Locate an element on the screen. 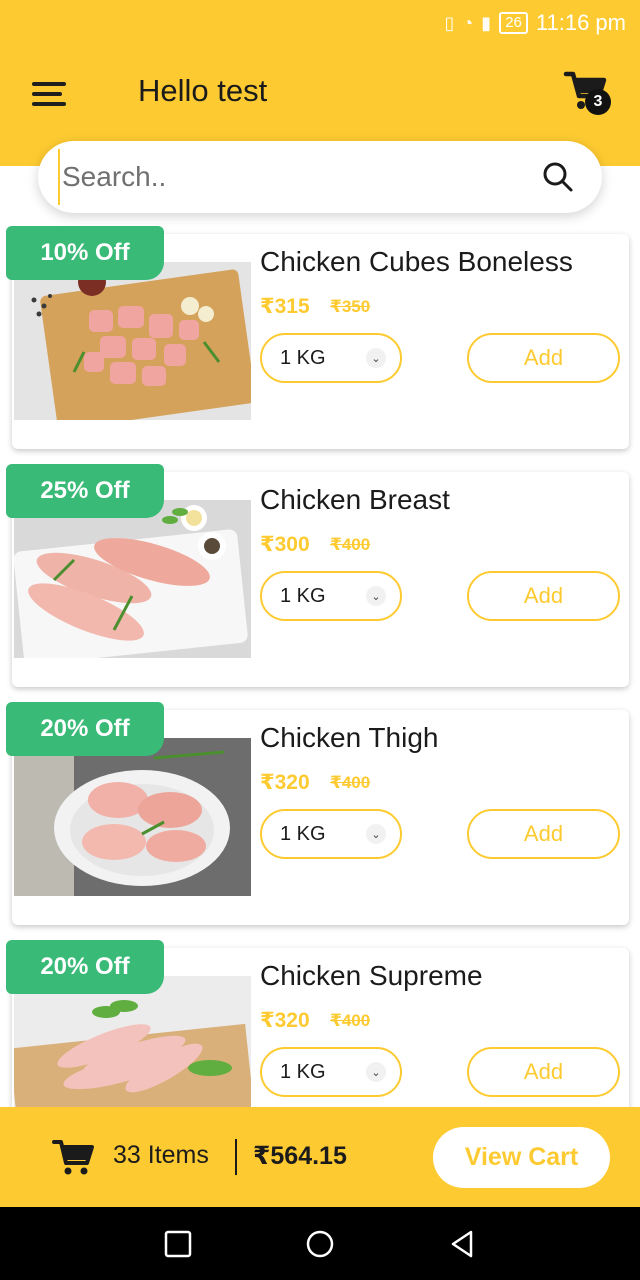 This screenshot has height=1280, width=640. product-name: Chicken Breast is located at coordinates (355, 500).